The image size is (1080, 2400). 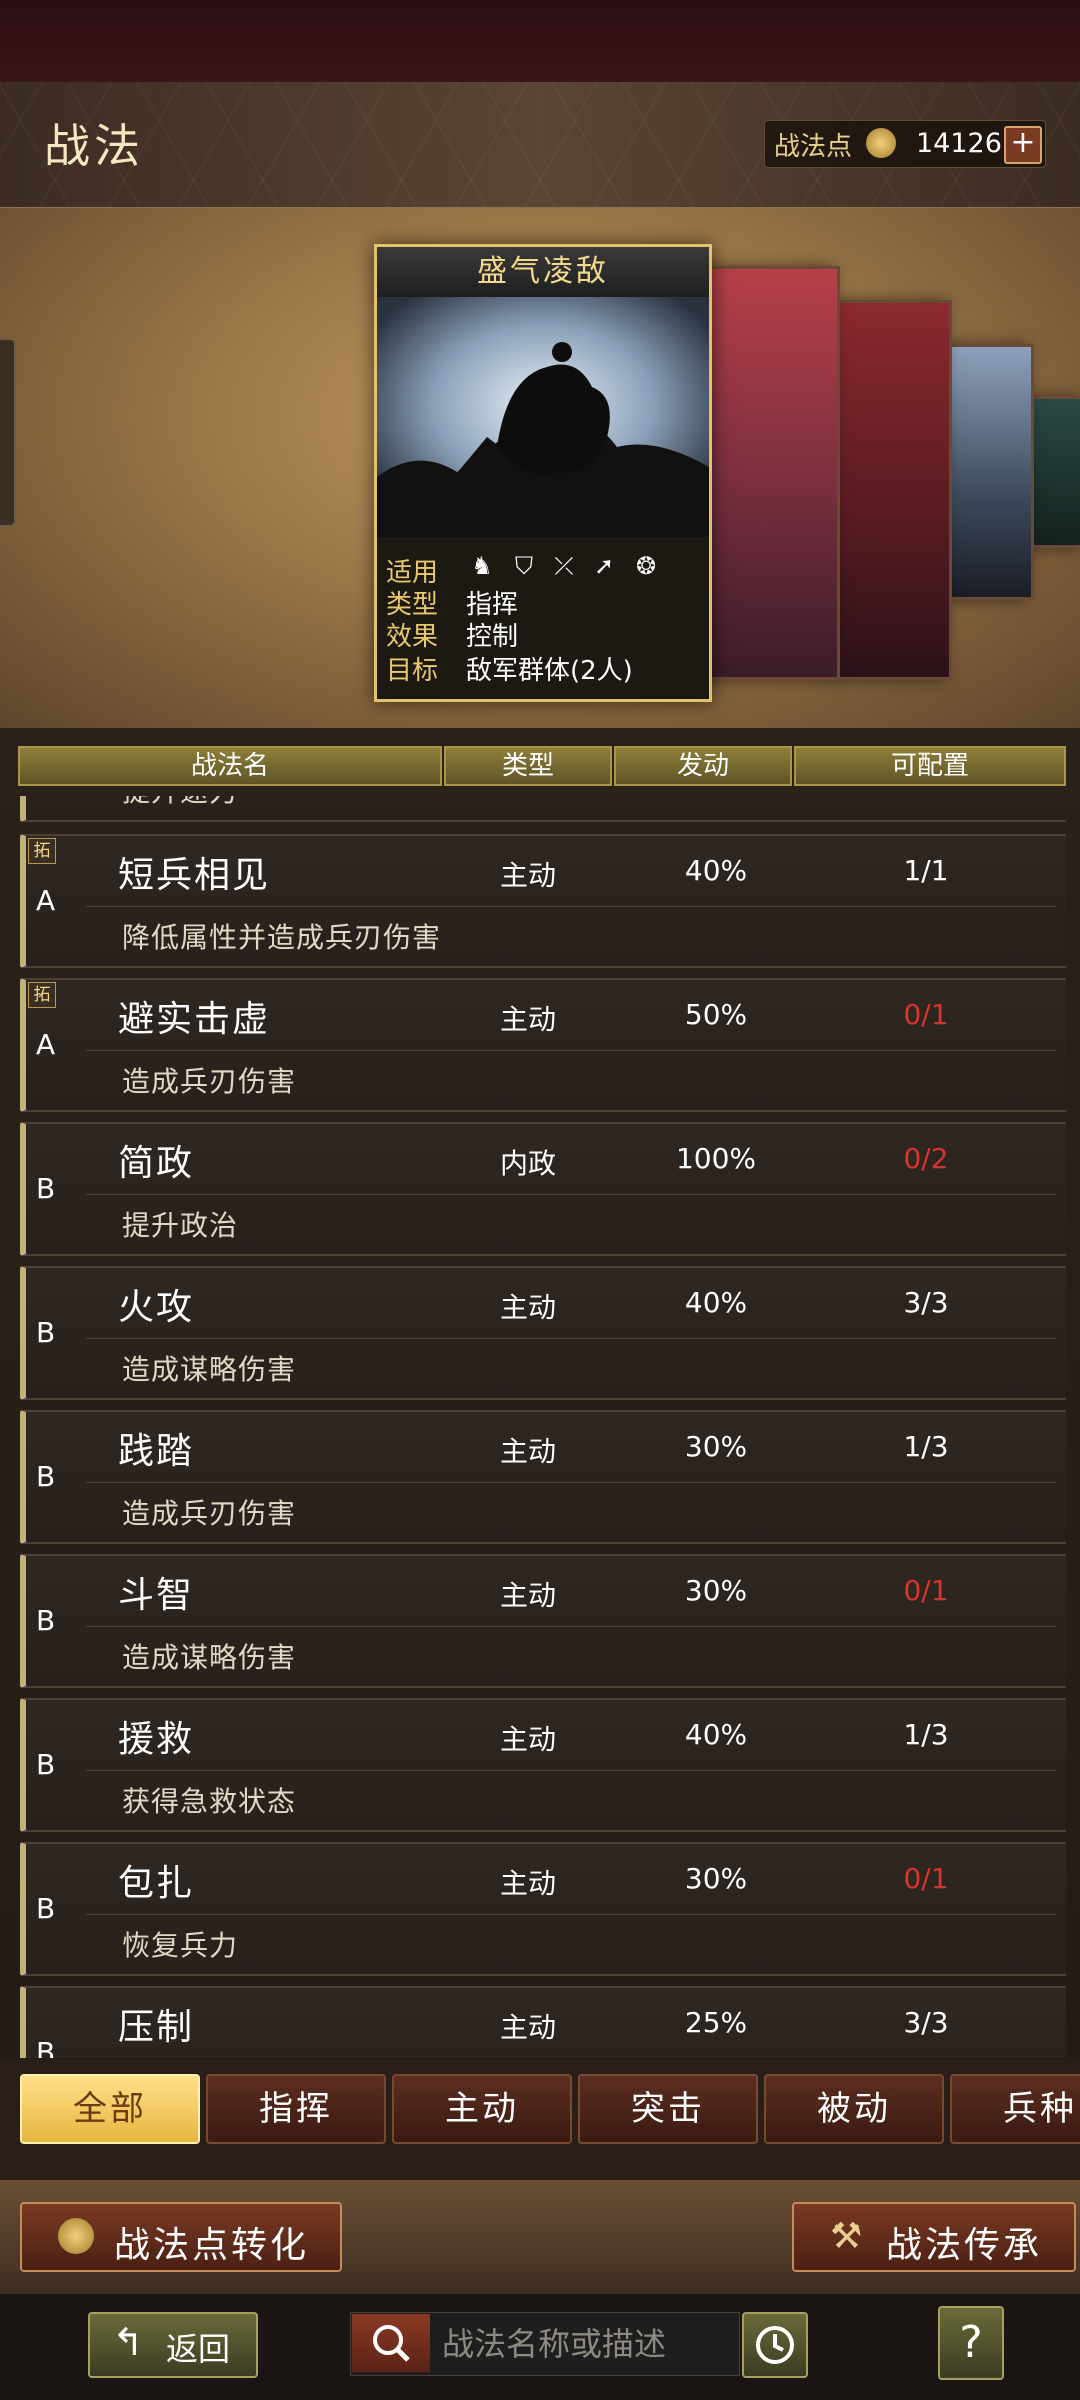 What do you see at coordinates (156, 1595) in the screenshot?
I see `tactic-name: 斗智` at bounding box center [156, 1595].